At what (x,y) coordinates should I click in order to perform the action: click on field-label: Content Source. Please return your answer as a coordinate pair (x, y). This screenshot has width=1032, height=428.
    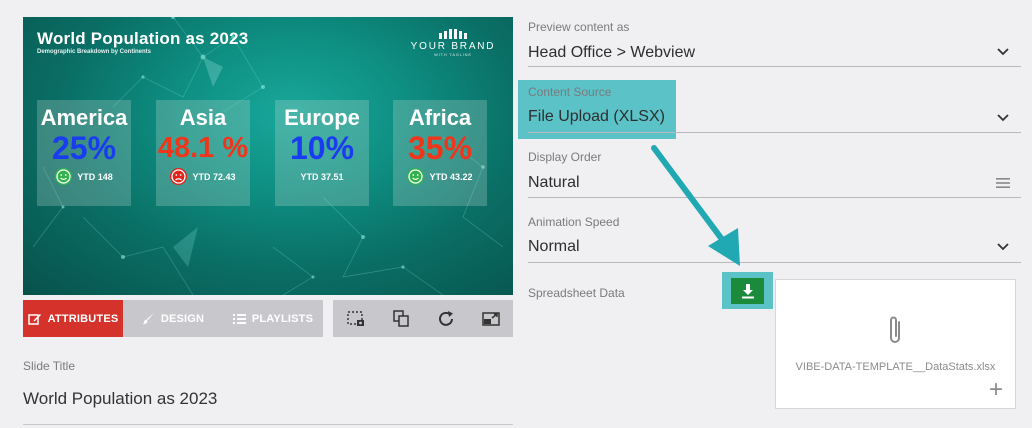
    Looking at the image, I should click on (570, 92).